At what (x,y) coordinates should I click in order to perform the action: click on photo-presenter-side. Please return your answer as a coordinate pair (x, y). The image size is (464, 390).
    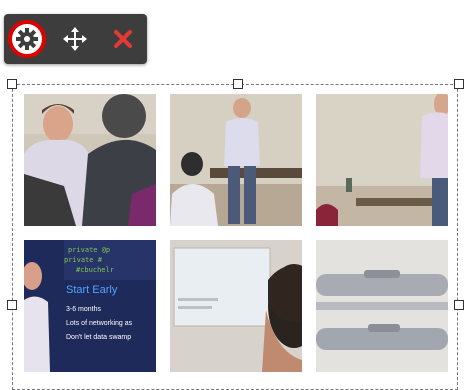
    Looking at the image, I should click on (382, 160).